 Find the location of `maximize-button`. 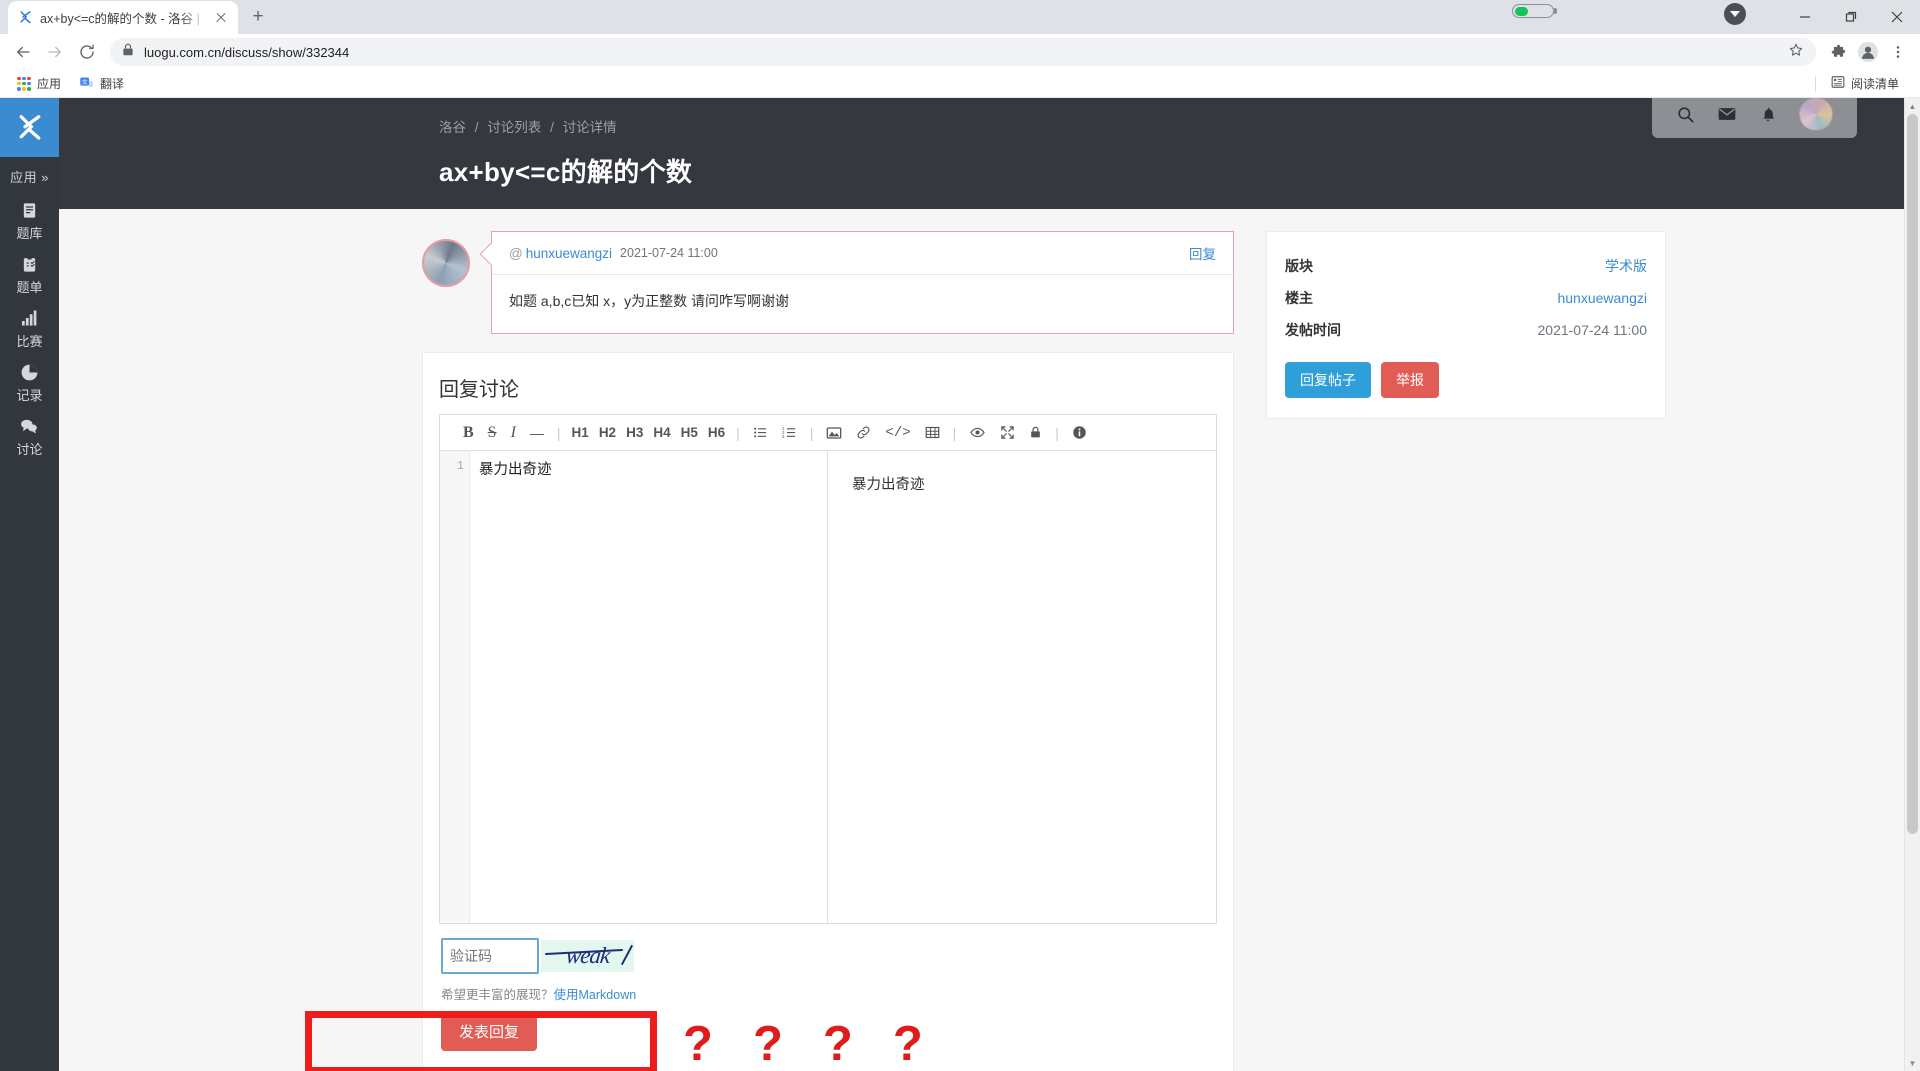

maximize-button is located at coordinates (1851, 17).